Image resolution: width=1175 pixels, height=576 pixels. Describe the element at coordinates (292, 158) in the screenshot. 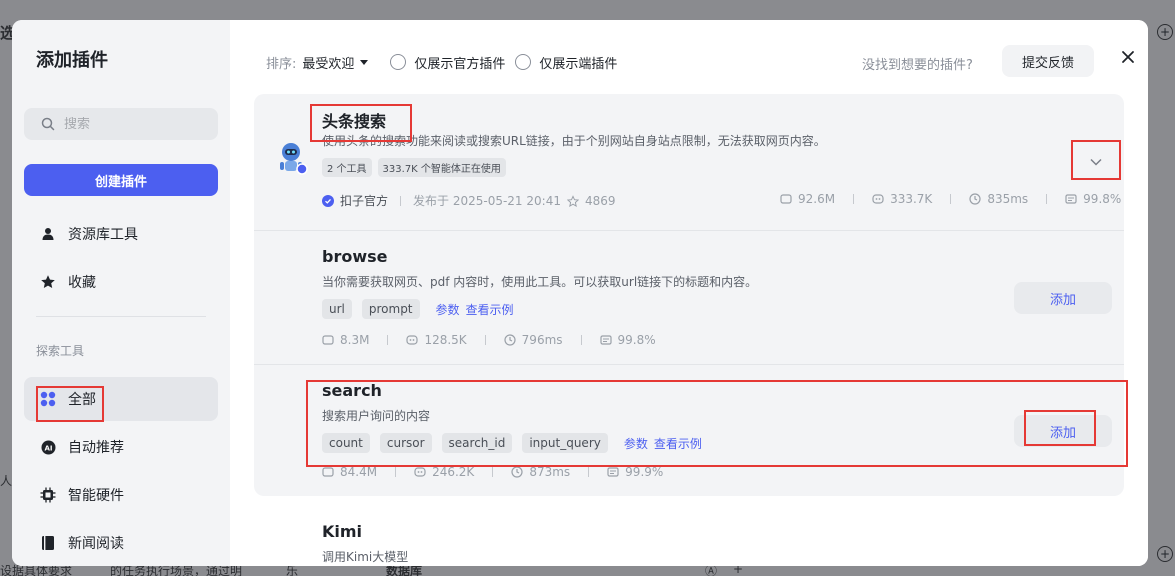

I see `robot-avatar-icon` at that location.